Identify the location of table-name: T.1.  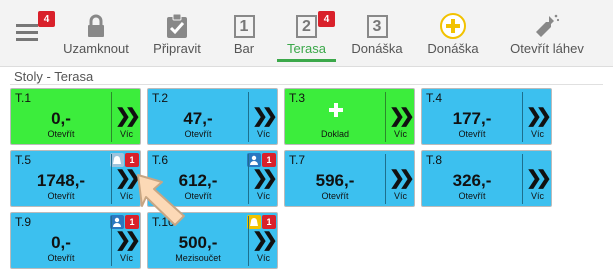
(23, 98).